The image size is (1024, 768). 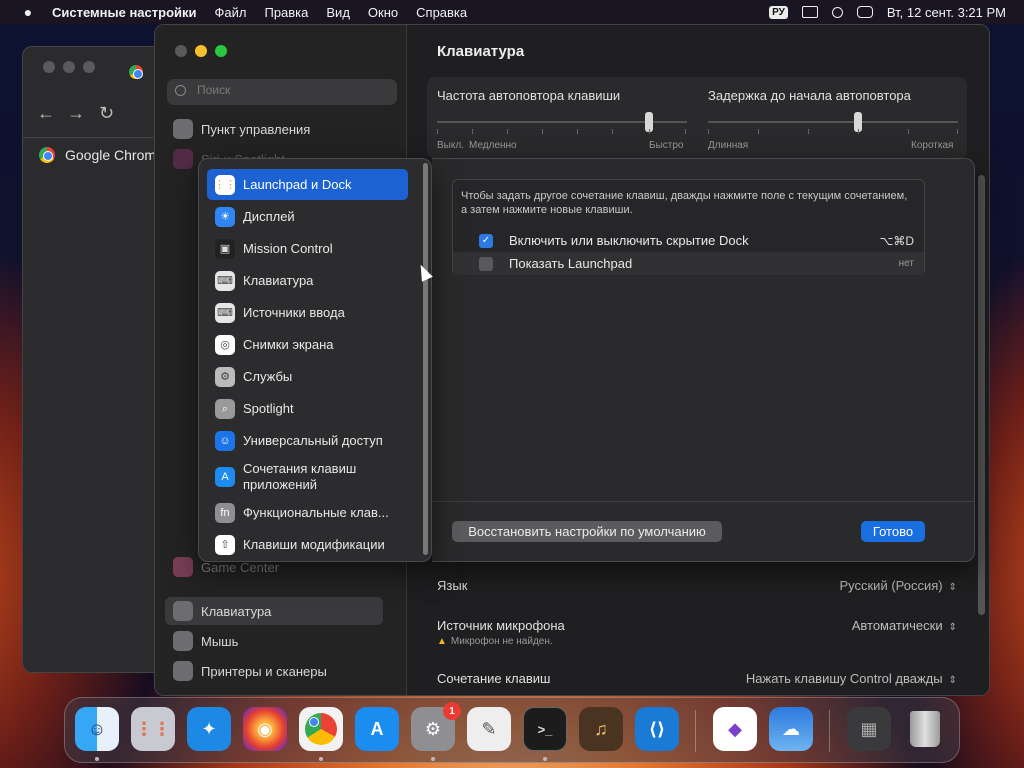 What do you see at coordinates (657, 729) in the screenshot?
I see `vscode-icon: ⟨⟩` at bounding box center [657, 729].